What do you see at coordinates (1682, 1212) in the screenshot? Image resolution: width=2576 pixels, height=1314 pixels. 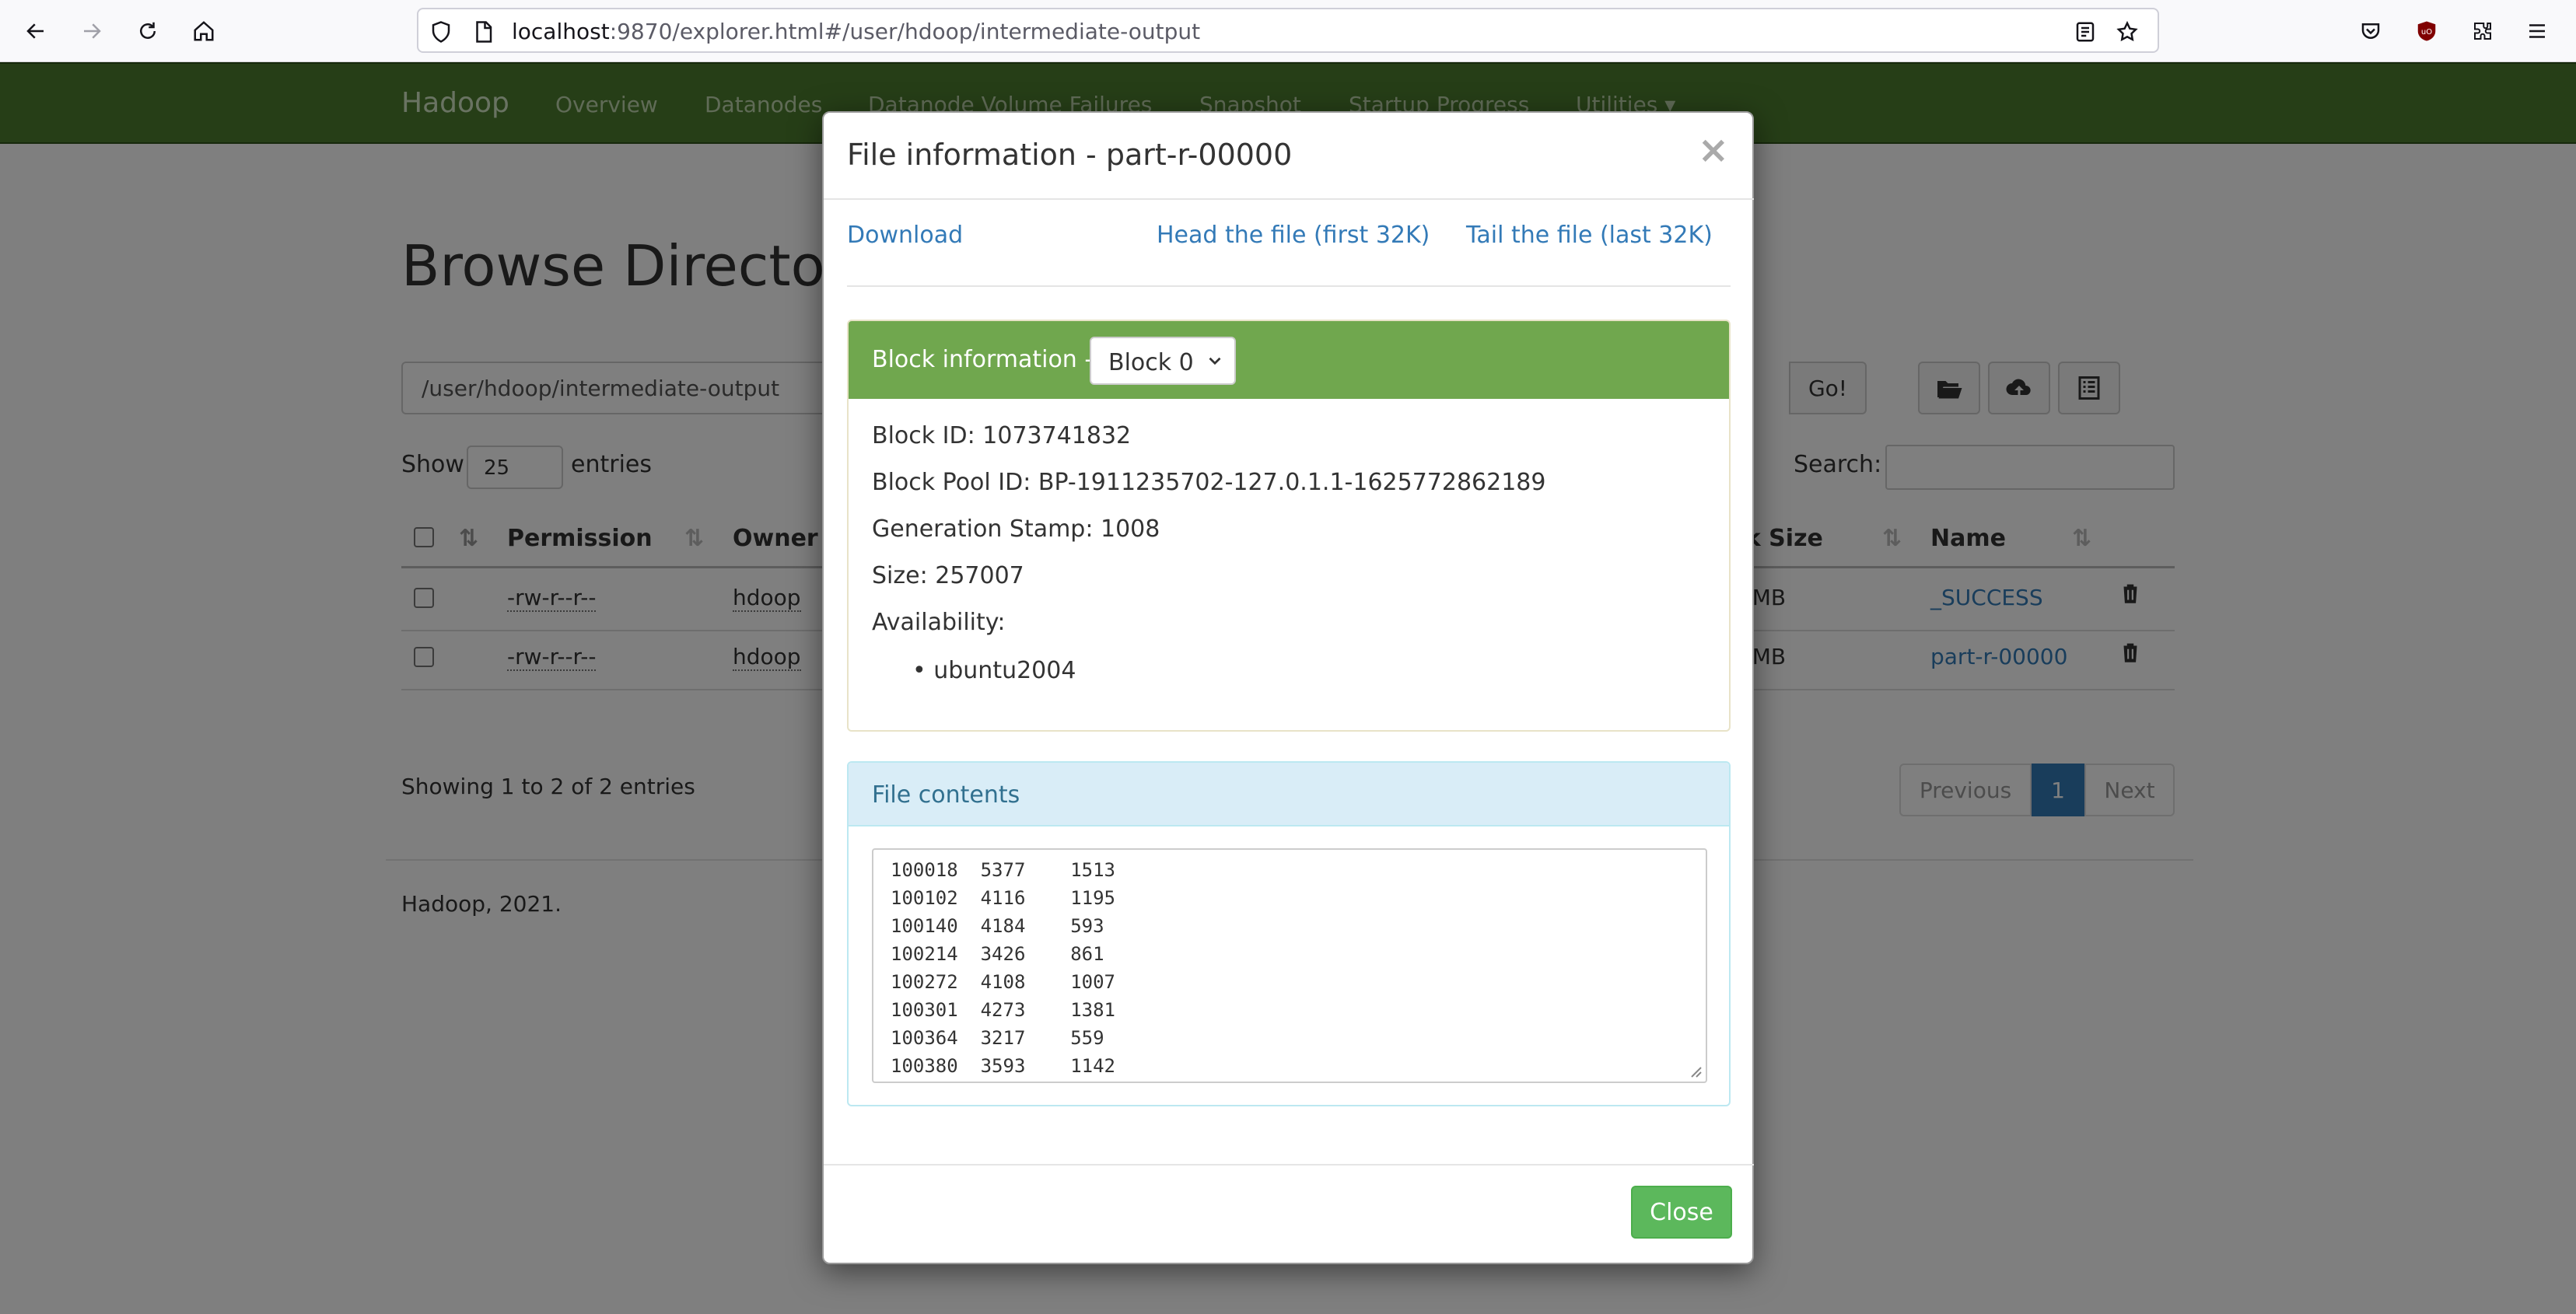 I see `close-button: Close` at bounding box center [1682, 1212].